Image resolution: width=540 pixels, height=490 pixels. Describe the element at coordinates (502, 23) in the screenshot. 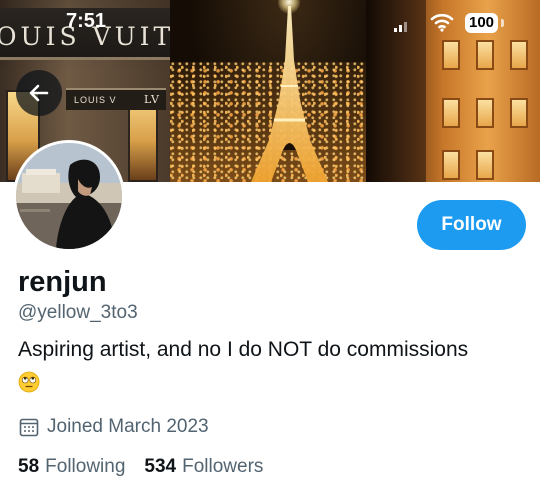

I see `battery-tip` at that location.